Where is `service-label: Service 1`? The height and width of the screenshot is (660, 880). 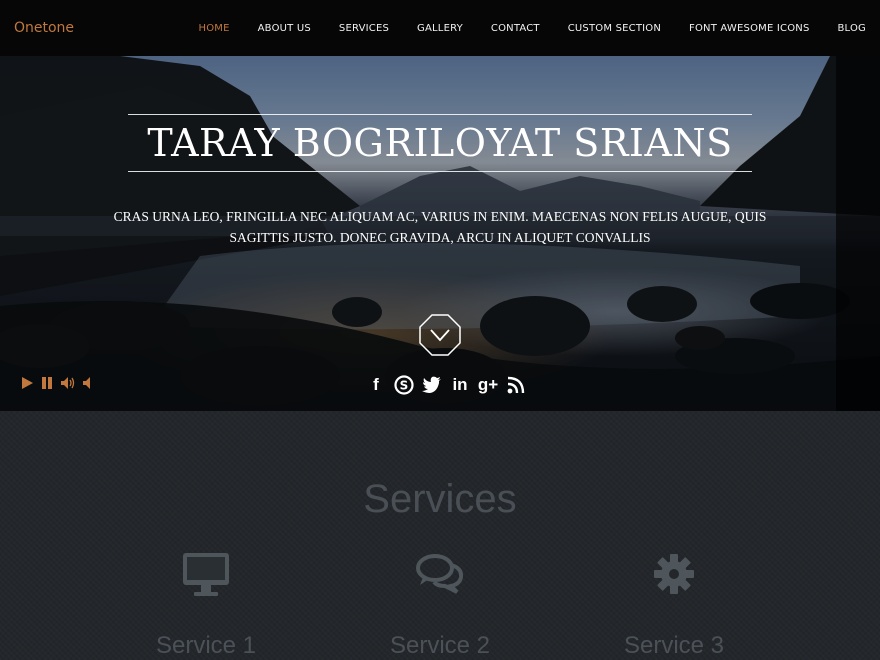 service-label: Service 1 is located at coordinates (206, 645).